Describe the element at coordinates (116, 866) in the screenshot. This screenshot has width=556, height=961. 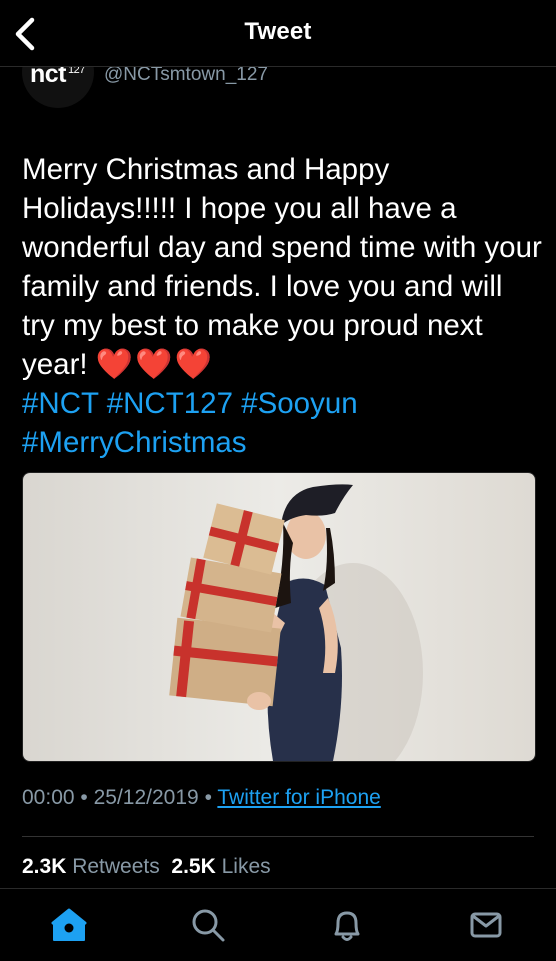
I see `retweets-label: Retweets` at that location.